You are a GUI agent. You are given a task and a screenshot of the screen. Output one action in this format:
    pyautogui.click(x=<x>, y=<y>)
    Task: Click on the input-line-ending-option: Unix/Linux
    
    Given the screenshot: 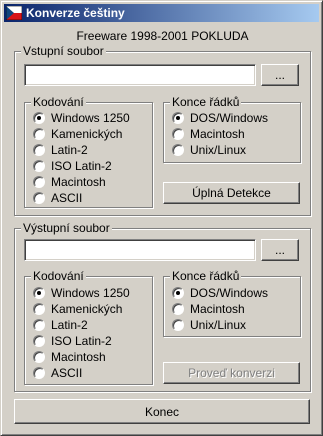 What is the action you would take?
    pyautogui.click(x=209, y=150)
    